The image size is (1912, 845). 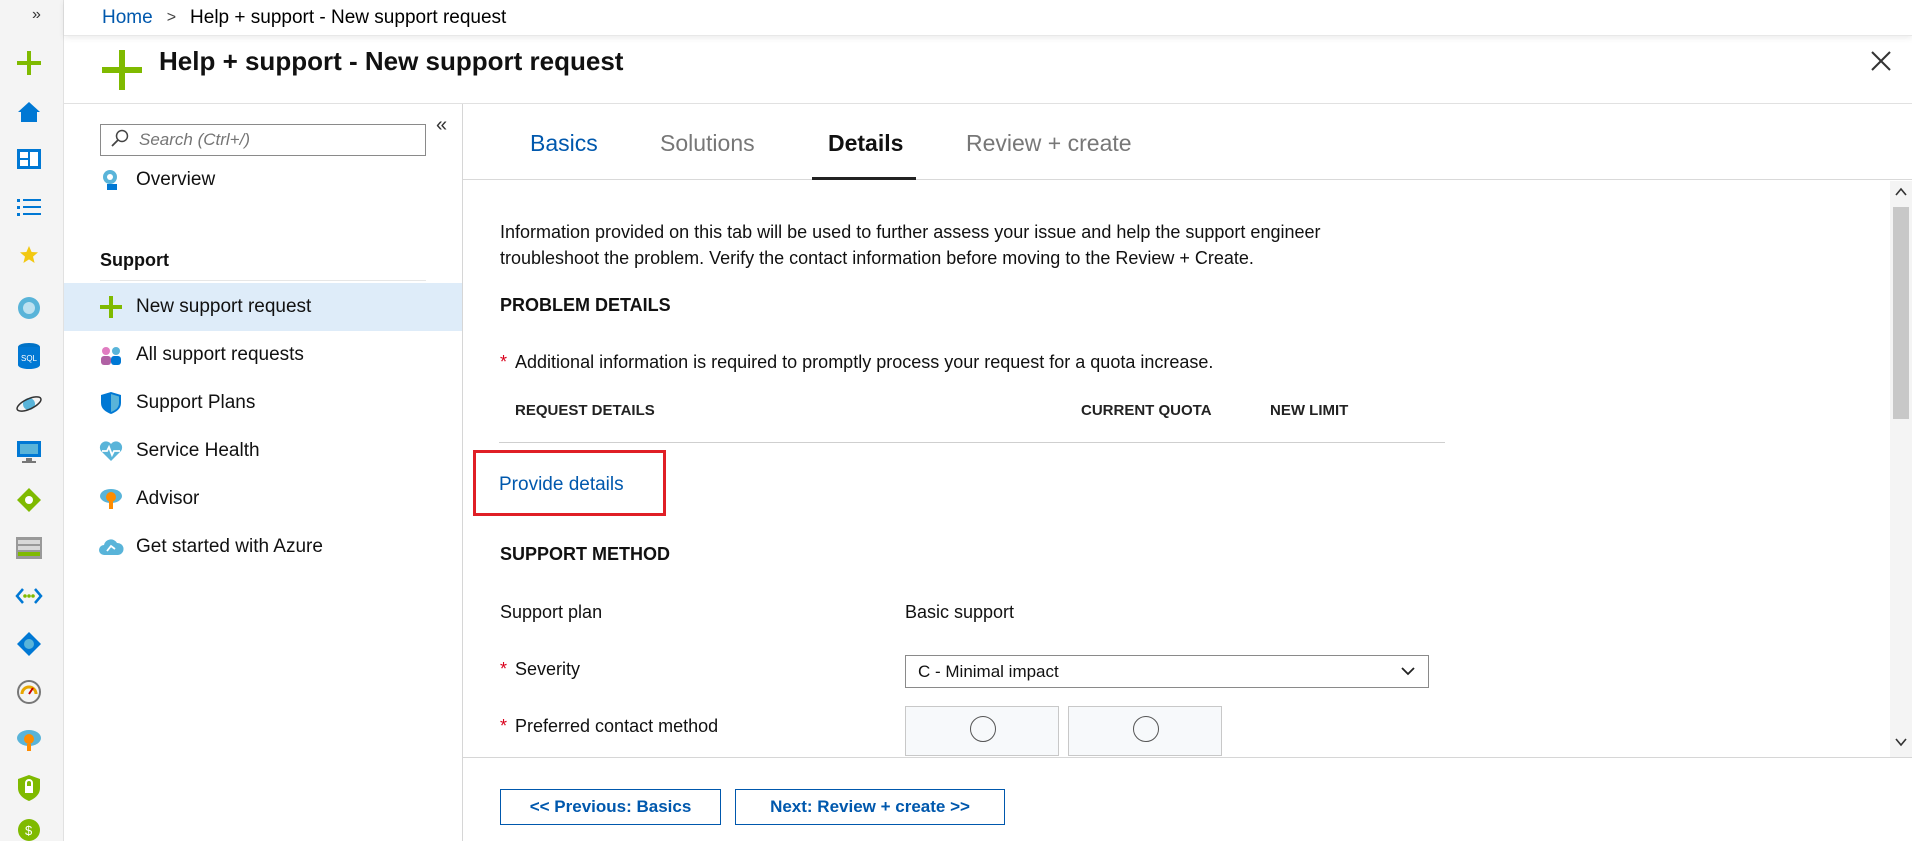 I want to click on column-request-details: REQUEST DETAILS, so click(x=585, y=410).